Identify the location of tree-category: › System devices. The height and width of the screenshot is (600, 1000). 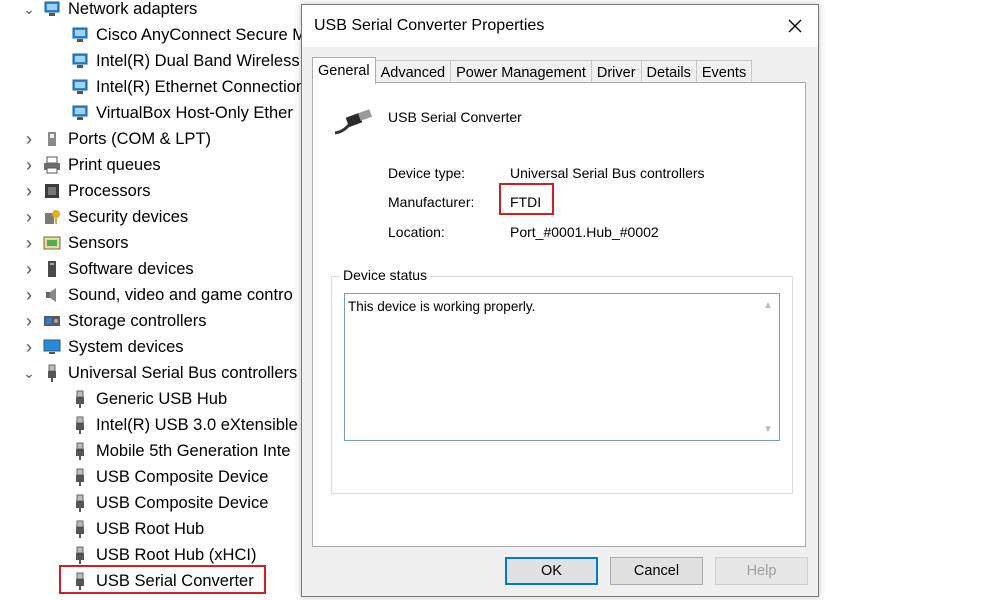
(103, 347).